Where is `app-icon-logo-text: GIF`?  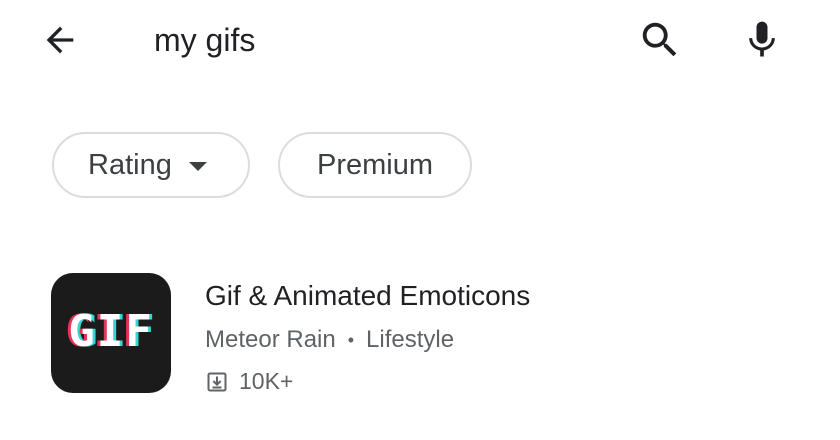
app-icon-logo-text: GIF is located at coordinates (111, 331).